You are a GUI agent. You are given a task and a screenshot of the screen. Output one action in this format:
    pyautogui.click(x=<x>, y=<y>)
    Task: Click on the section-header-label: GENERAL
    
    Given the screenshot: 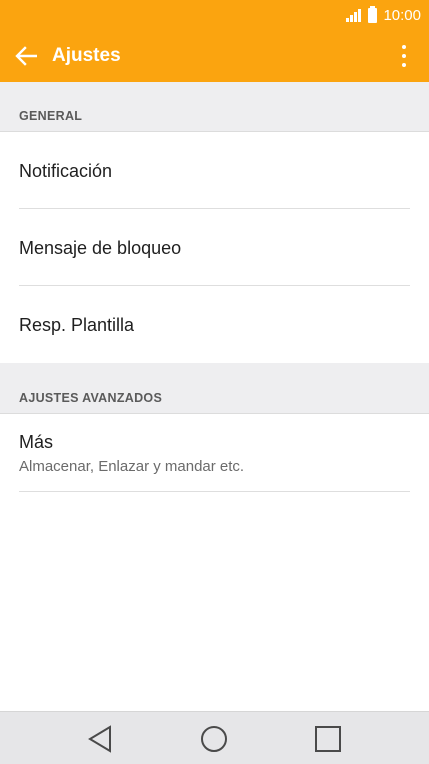 What is the action you would take?
    pyautogui.click(x=51, y=116)
    